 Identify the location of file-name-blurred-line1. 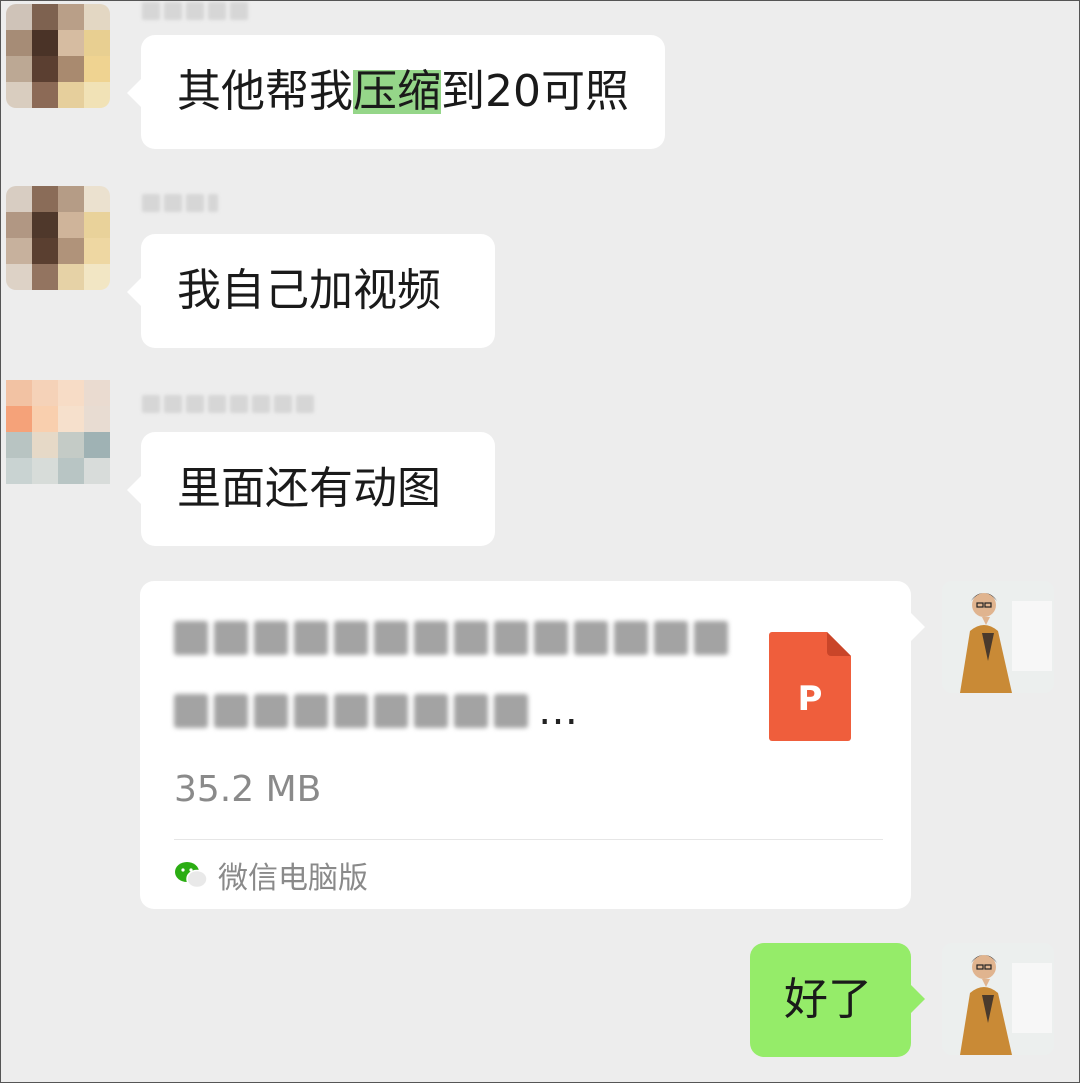
(451, 638).